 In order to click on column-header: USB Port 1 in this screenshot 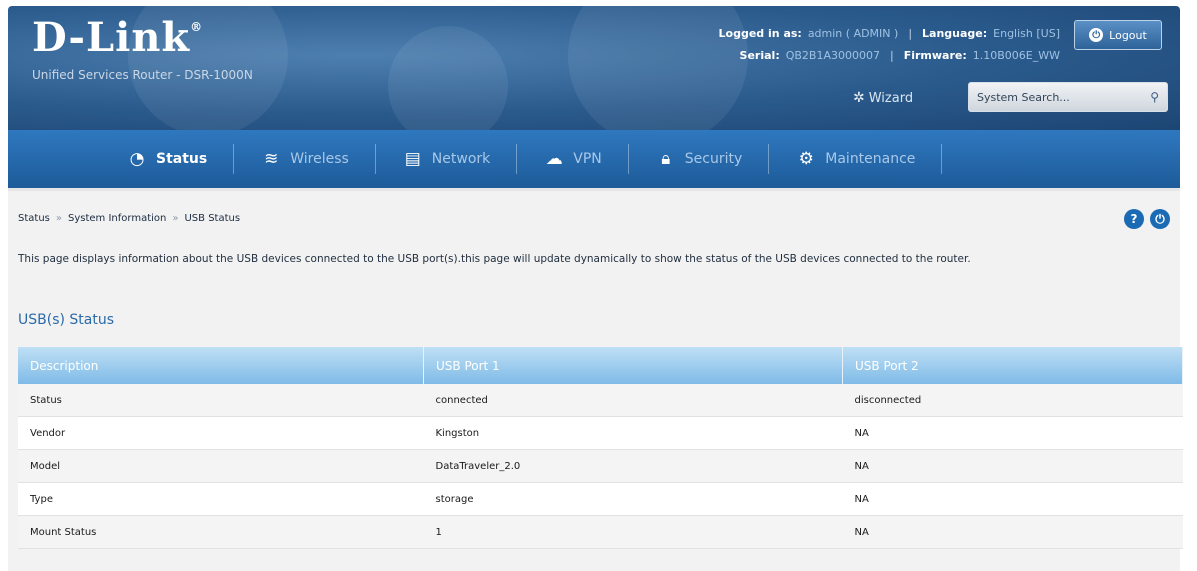, I will do `click(633, 365)`.